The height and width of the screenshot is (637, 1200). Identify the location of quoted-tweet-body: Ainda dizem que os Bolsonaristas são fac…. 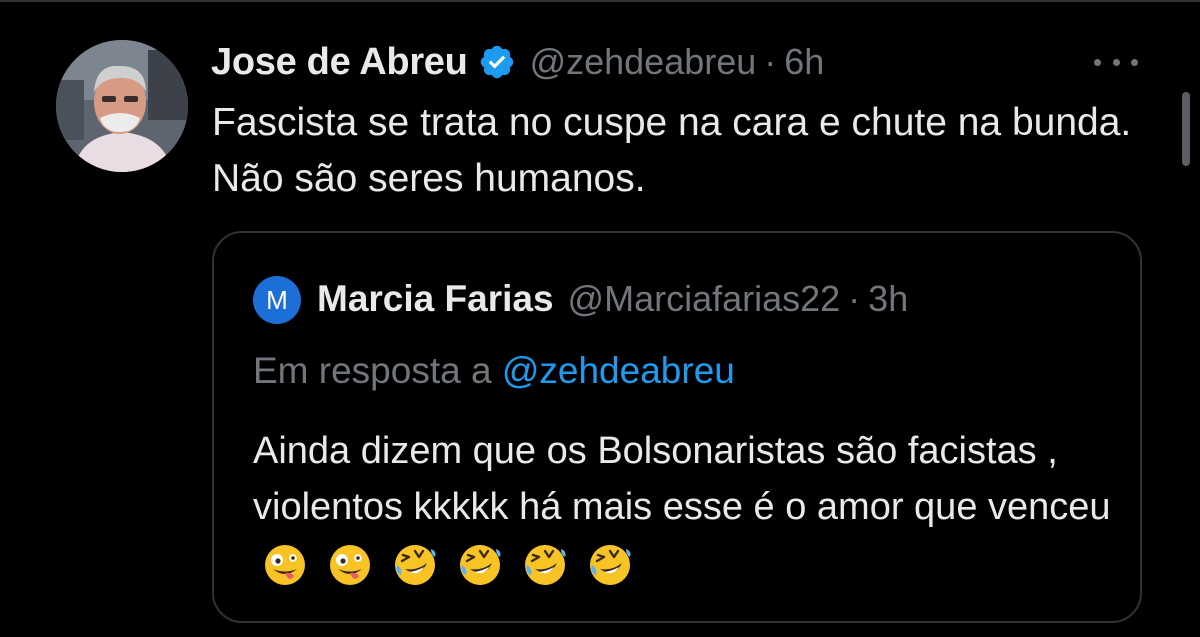
(682, 479).